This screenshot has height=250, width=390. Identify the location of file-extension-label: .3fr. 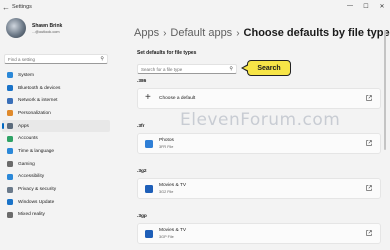
(141, 126).